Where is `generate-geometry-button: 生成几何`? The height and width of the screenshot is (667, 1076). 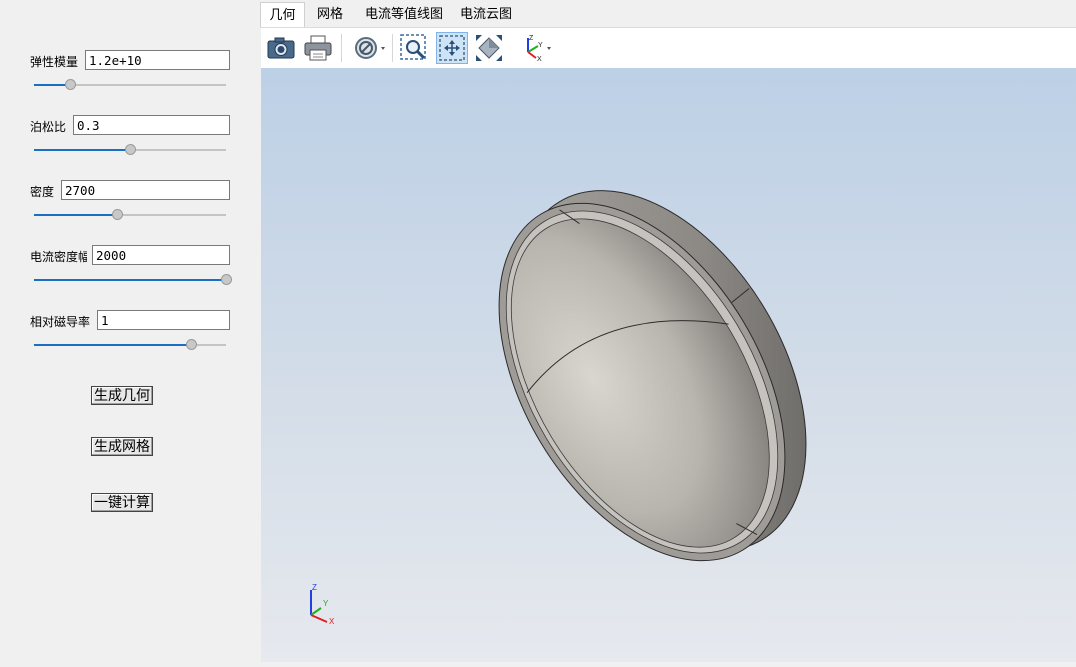 generate-geometry-button: 生成几何 is located at coordinates (122, 395).